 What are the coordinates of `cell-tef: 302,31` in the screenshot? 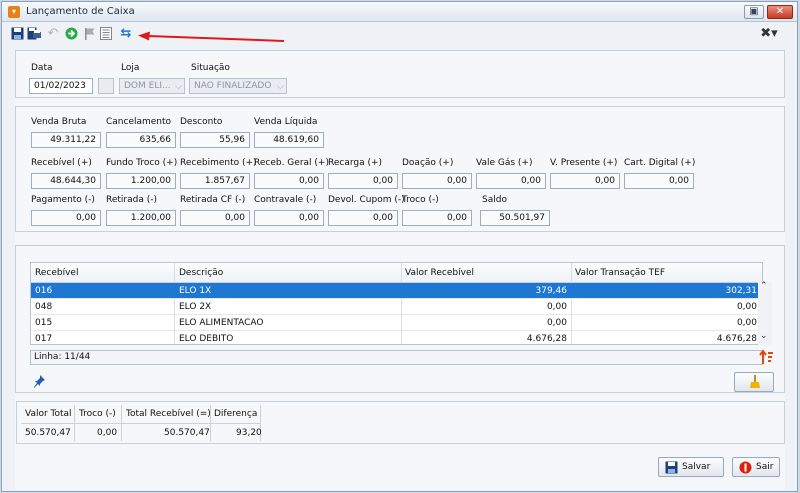 It's located at (741, 291).